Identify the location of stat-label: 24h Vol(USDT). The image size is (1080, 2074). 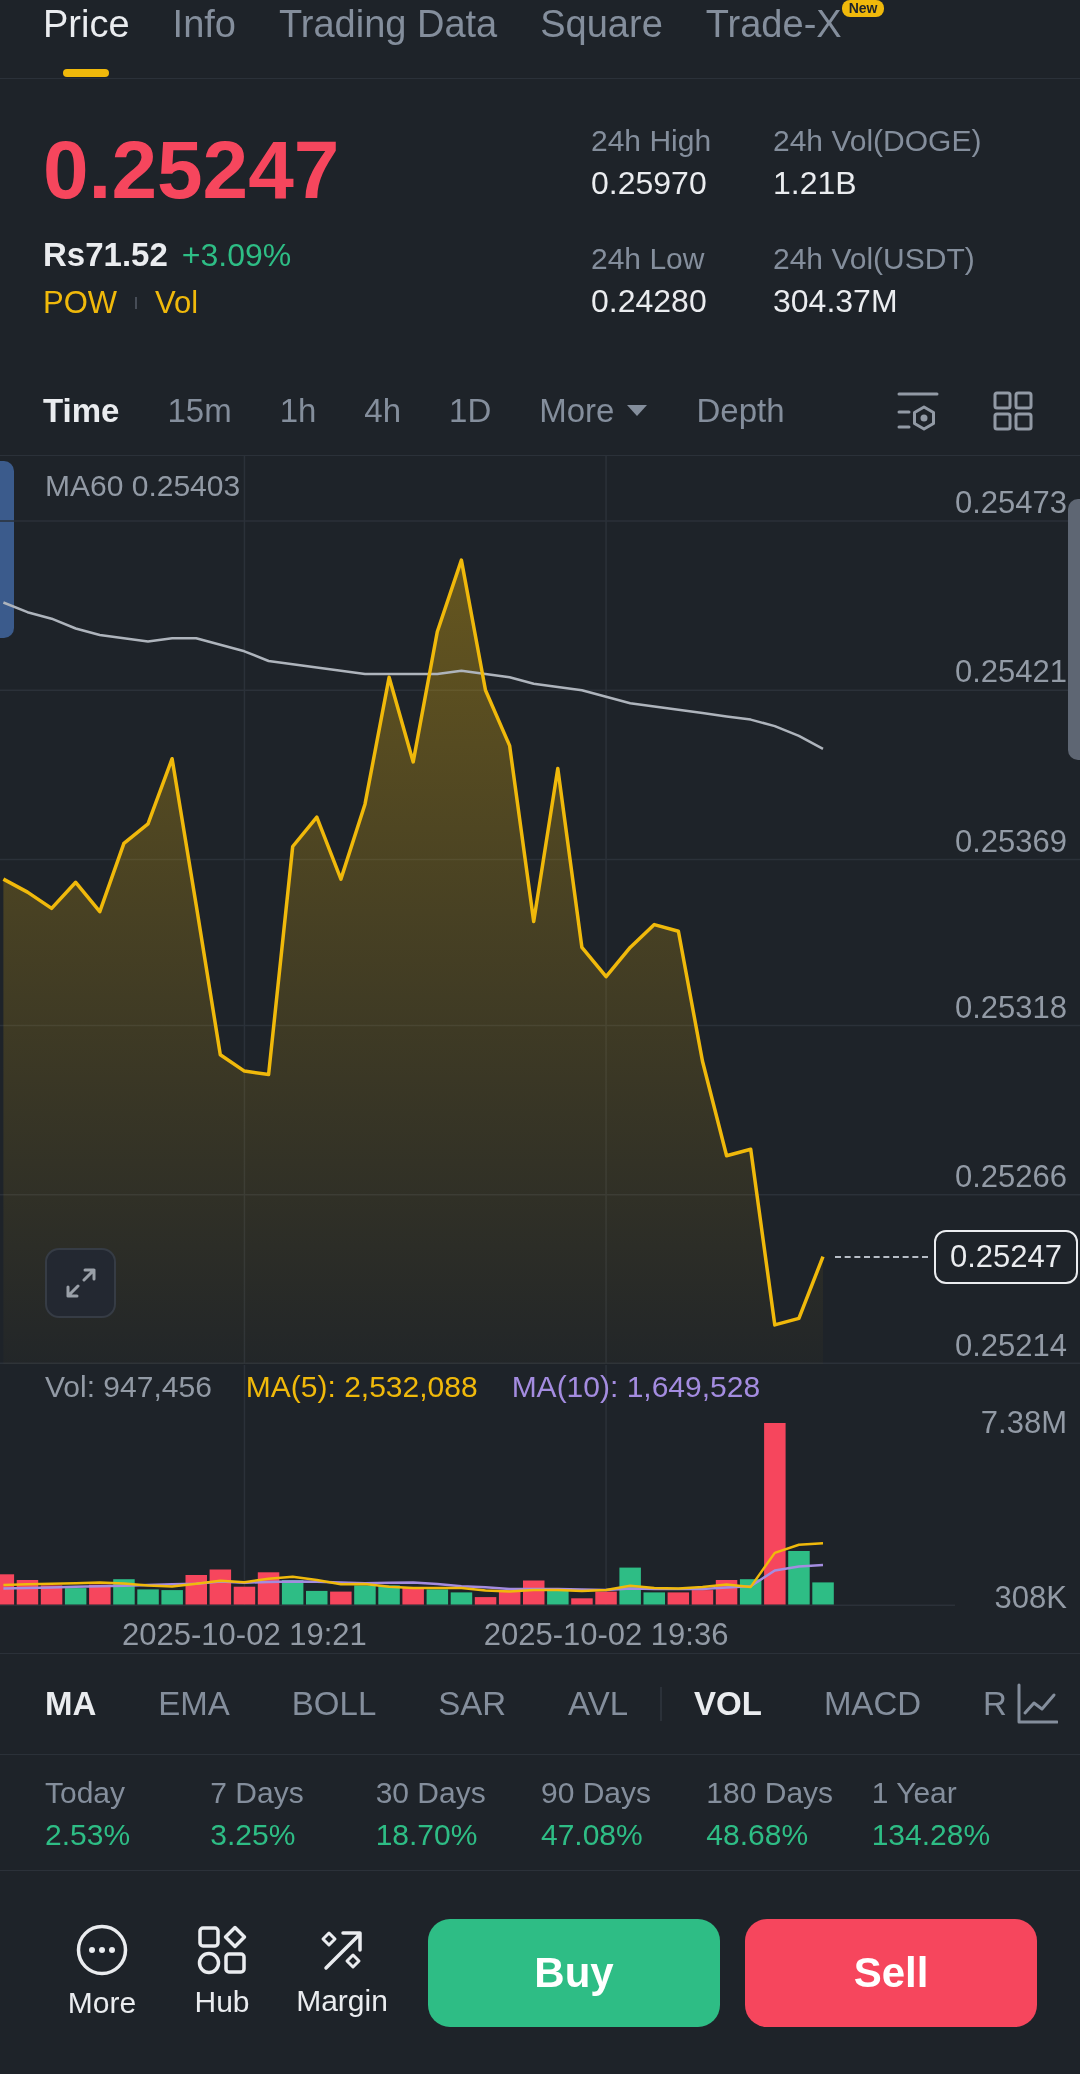
(874, 259).